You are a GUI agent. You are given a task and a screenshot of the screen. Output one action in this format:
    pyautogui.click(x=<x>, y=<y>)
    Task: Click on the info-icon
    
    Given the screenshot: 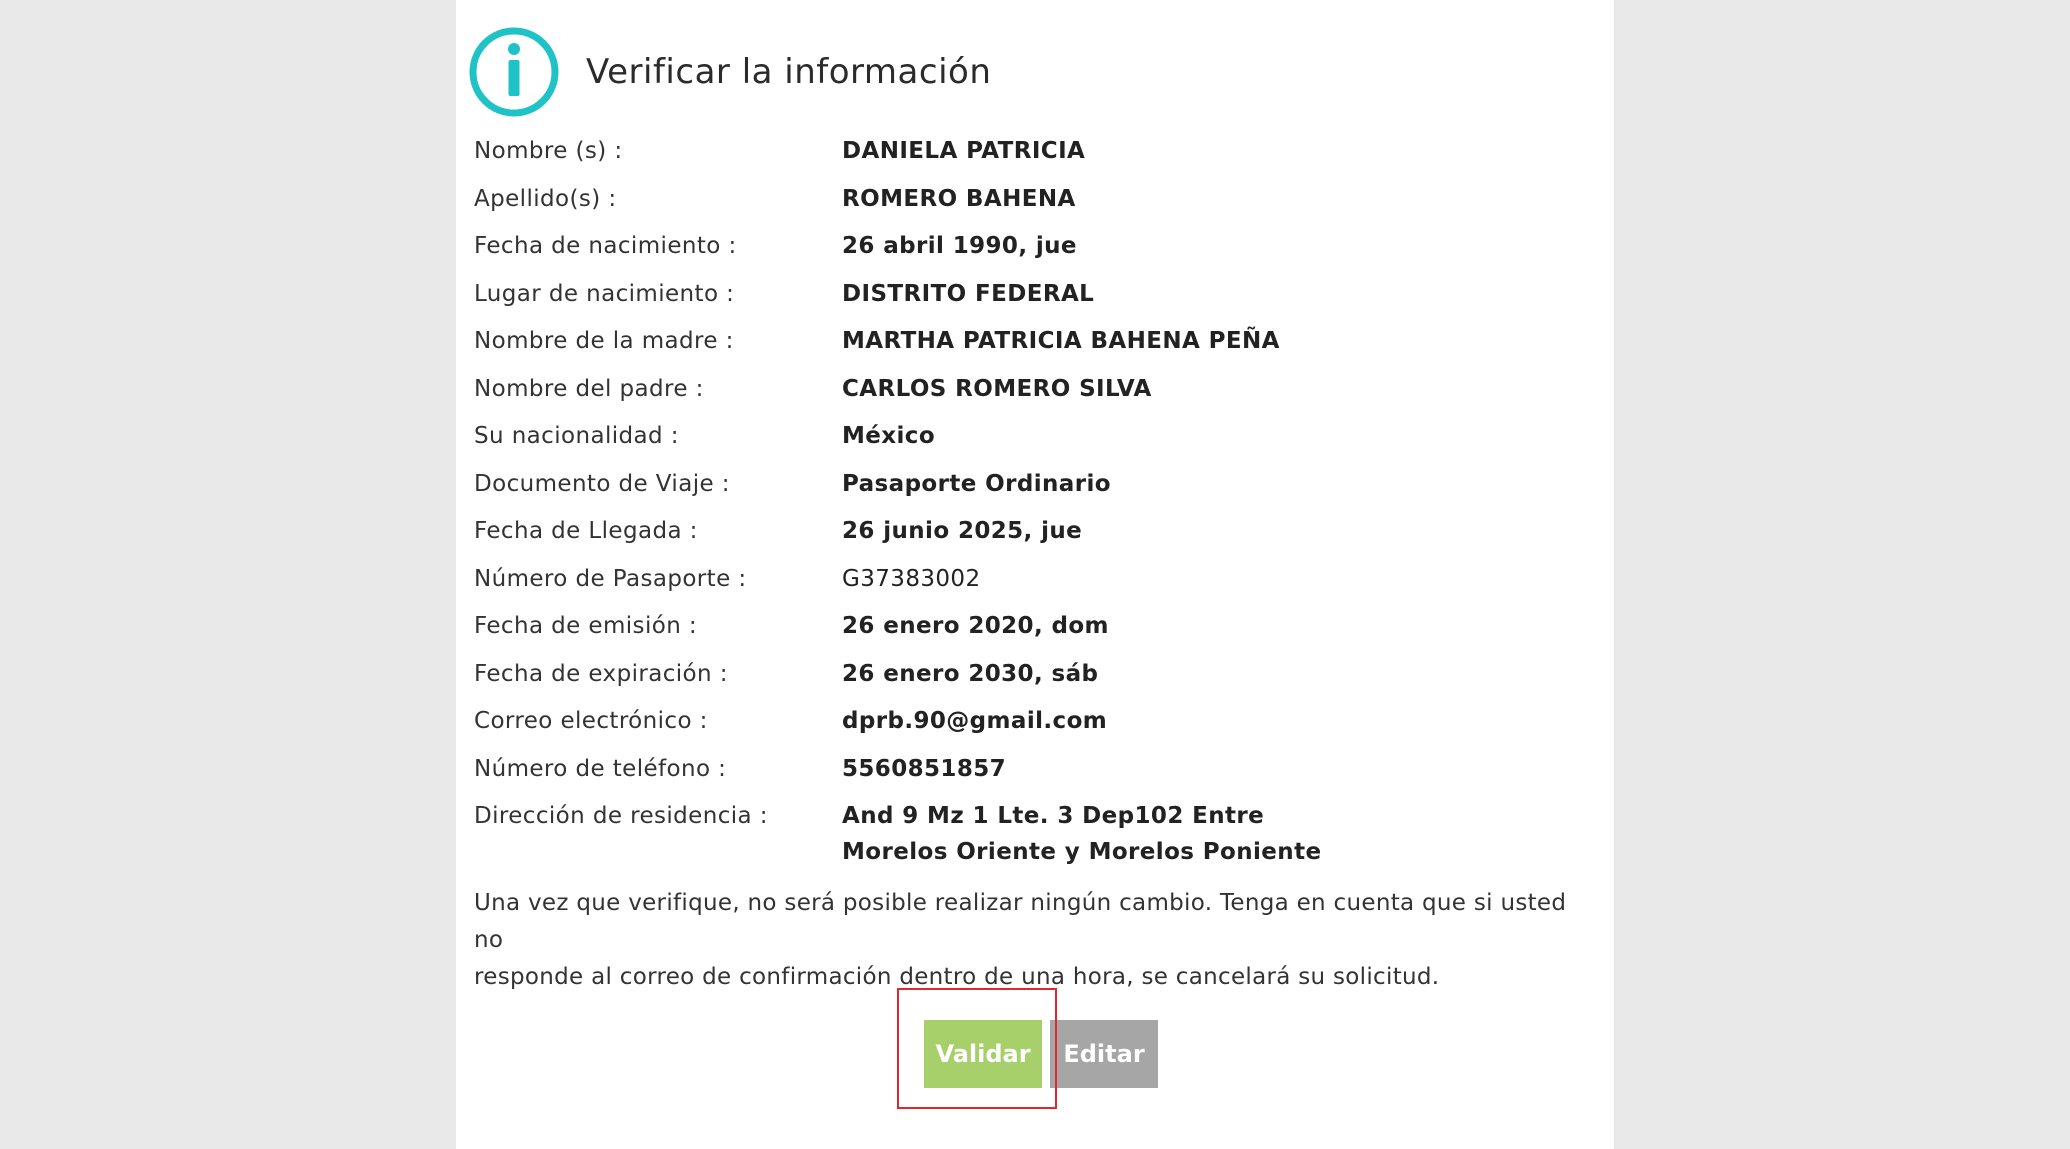 What is the action you would take?
    pyautogui.click(x=514, y=72)
    